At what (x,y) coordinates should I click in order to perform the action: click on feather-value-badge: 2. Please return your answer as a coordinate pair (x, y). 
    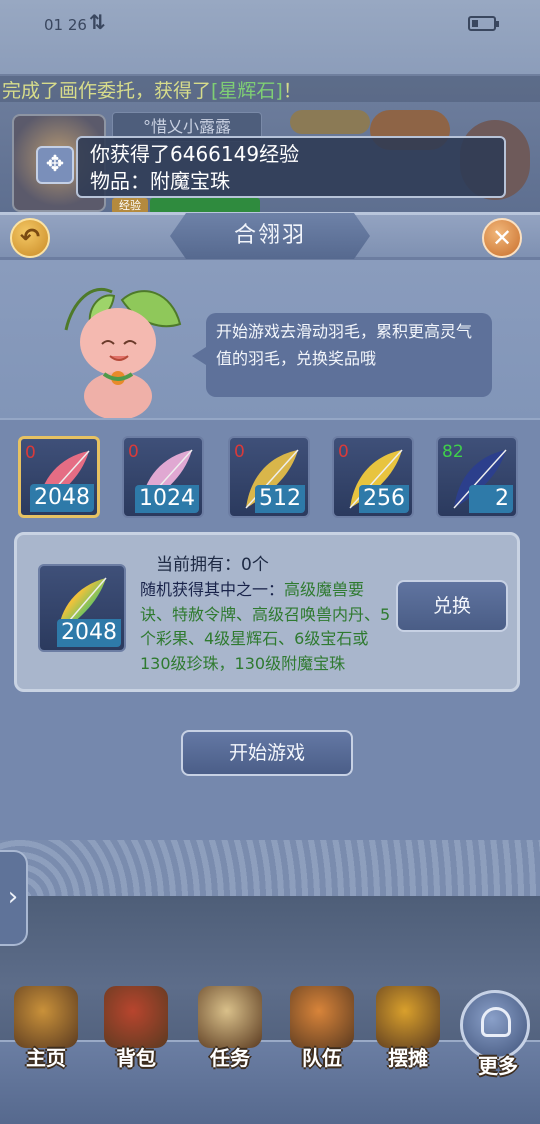
    Looking at the image, I should click on (491, 499).